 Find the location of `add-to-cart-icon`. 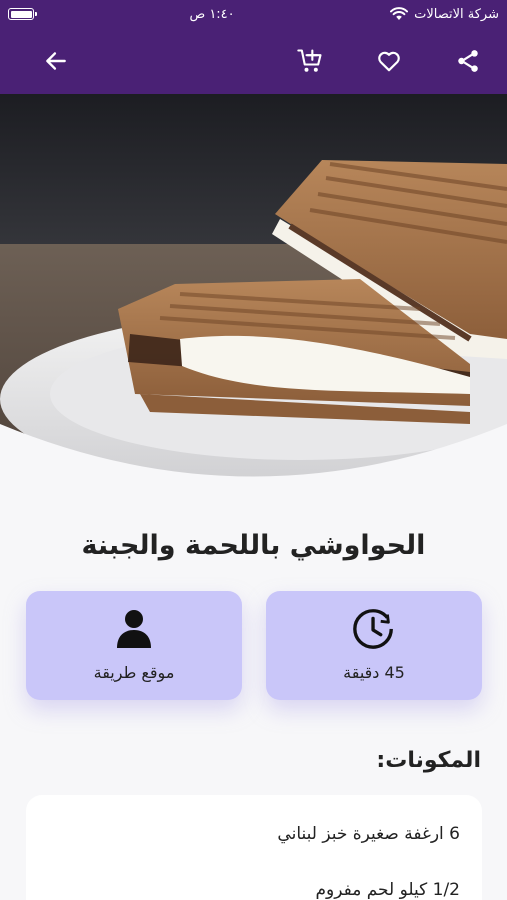

add-to-cart-icon is located at coordinates (309, 60).